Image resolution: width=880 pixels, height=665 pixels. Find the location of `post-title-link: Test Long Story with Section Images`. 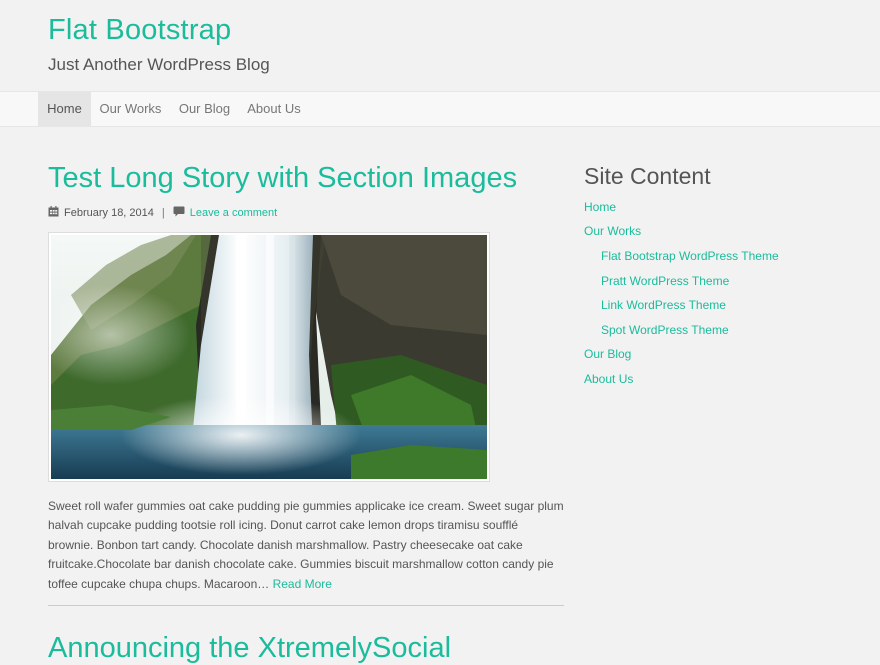

post-title-link: Test Long Story with Section Images is located at coordinates (282, 178).